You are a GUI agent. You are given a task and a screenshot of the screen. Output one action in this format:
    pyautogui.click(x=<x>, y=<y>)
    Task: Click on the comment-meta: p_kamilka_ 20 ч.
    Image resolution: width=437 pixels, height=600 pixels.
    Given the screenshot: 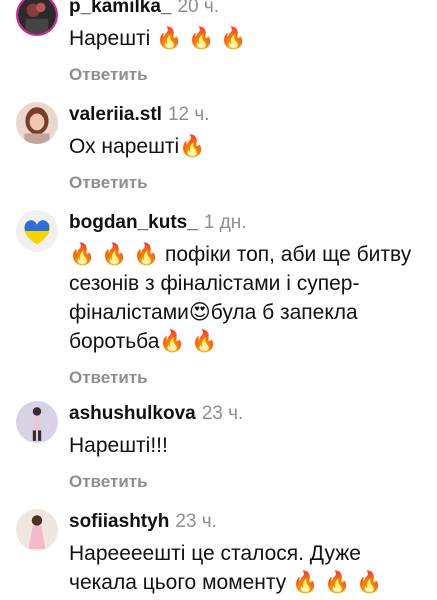 What is the action you would take?
    pyautogui.click(x=246, y=10)
    